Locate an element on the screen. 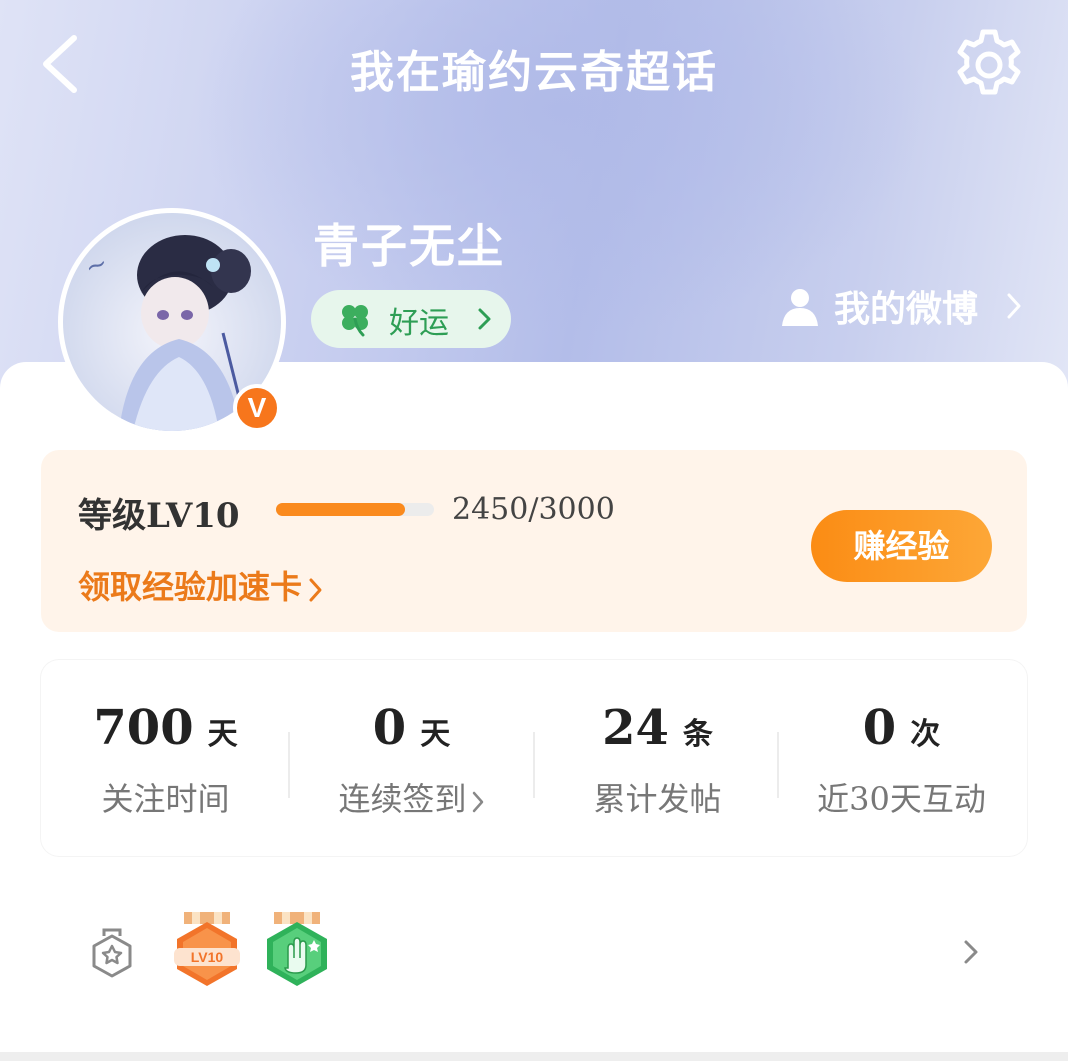  stat-total-posts: 24 条 累计发帖 is located at coordinates (657, 760).